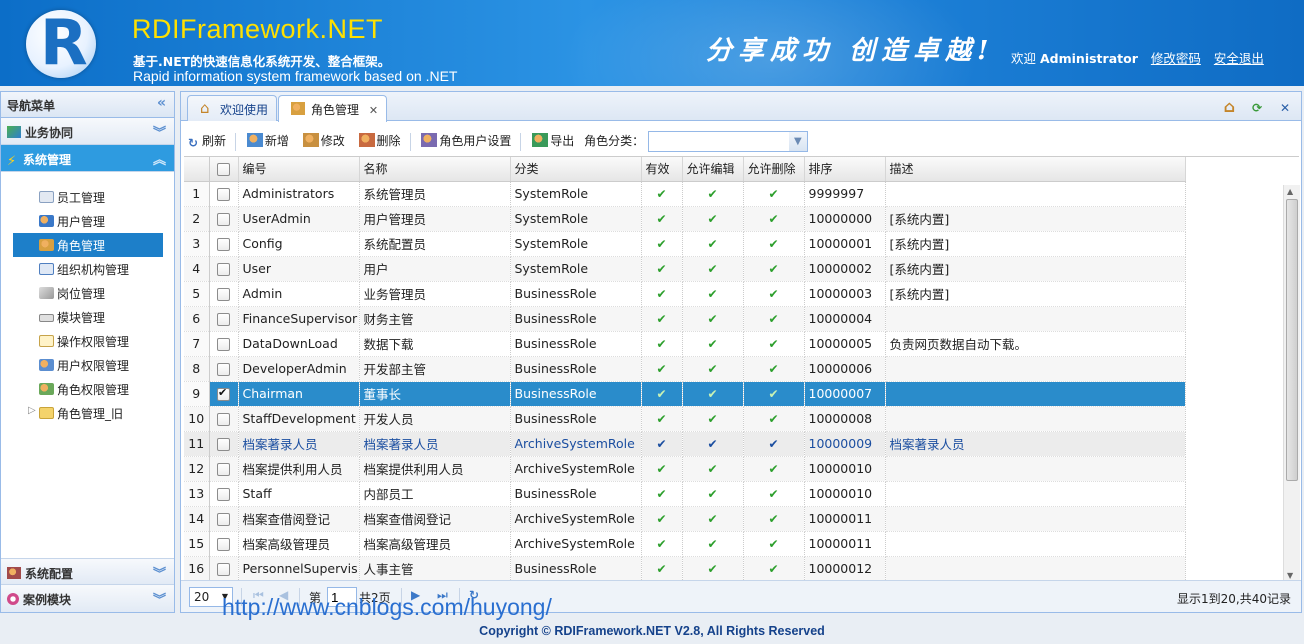 This screenshot has width=1304, height=644. What do you see at coordinates (1035, 169) in the screenshot?
I see `column-header: 描述` at bounding box center [1035, 169].